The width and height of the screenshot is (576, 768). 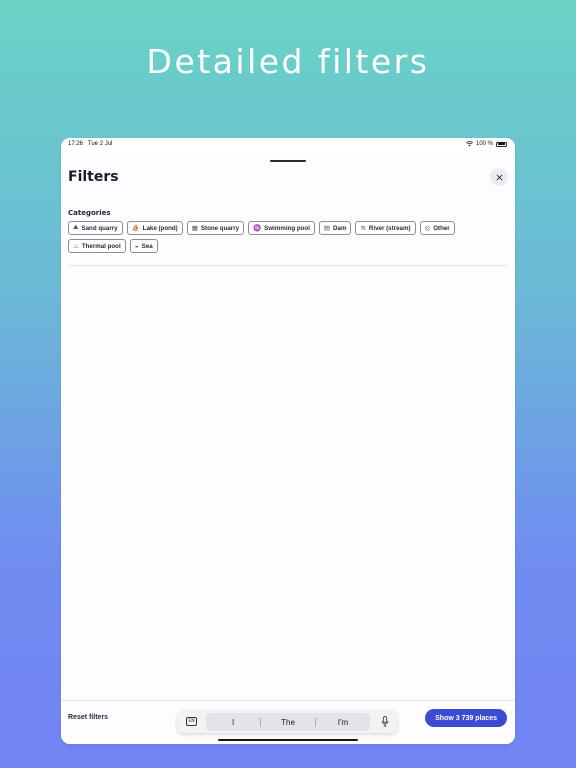 I want to click on categories-label: Categories, so click(x=89, y=213).